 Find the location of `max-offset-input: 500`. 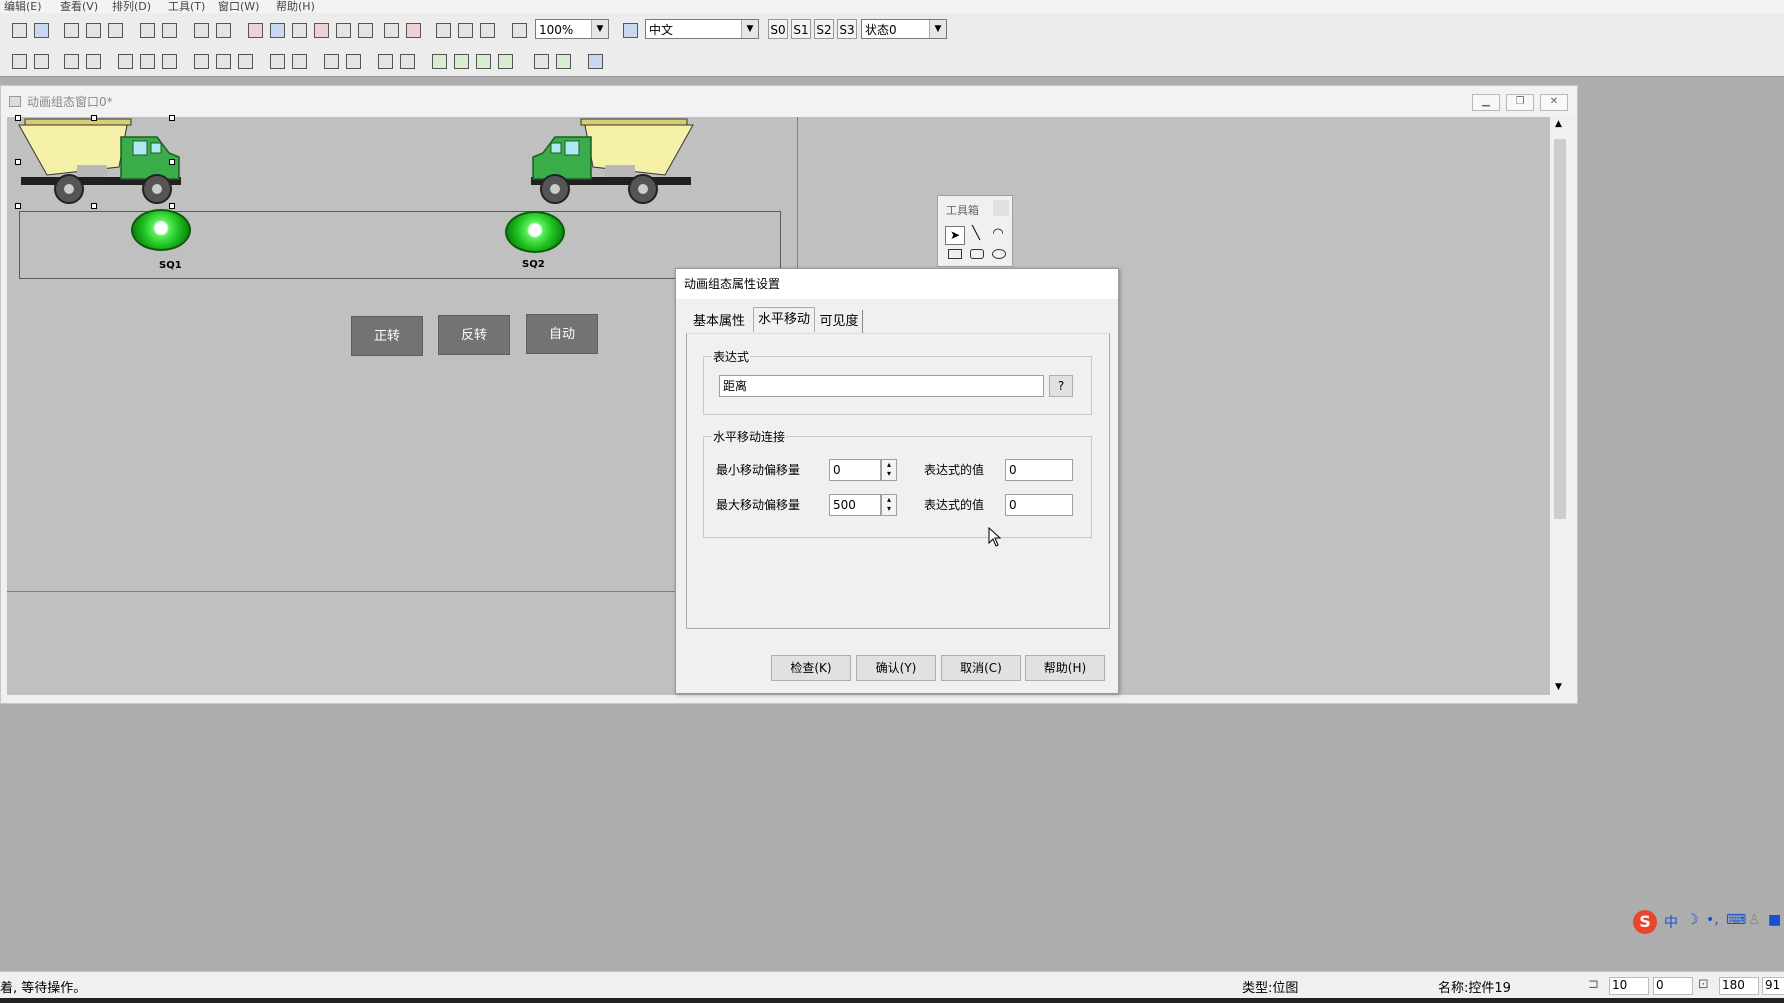

max-offset-input: 500 is located at coordinates (855, 505).